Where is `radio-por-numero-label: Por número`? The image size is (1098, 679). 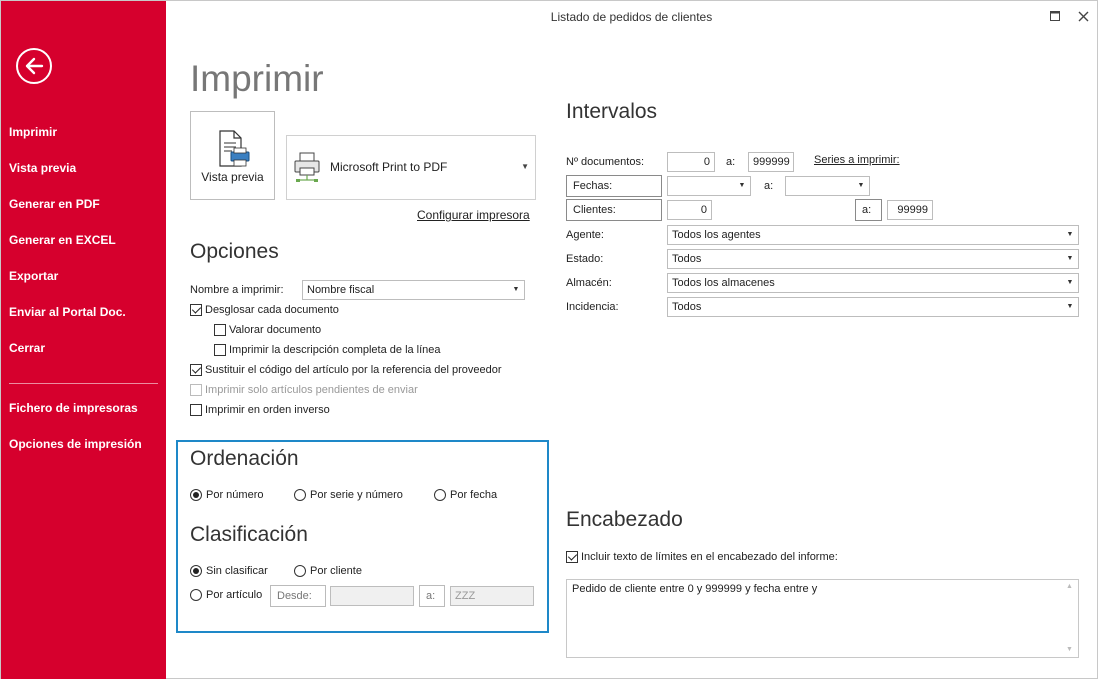
radio-por-numero-label: Por número is located at coordinates (235, 495).